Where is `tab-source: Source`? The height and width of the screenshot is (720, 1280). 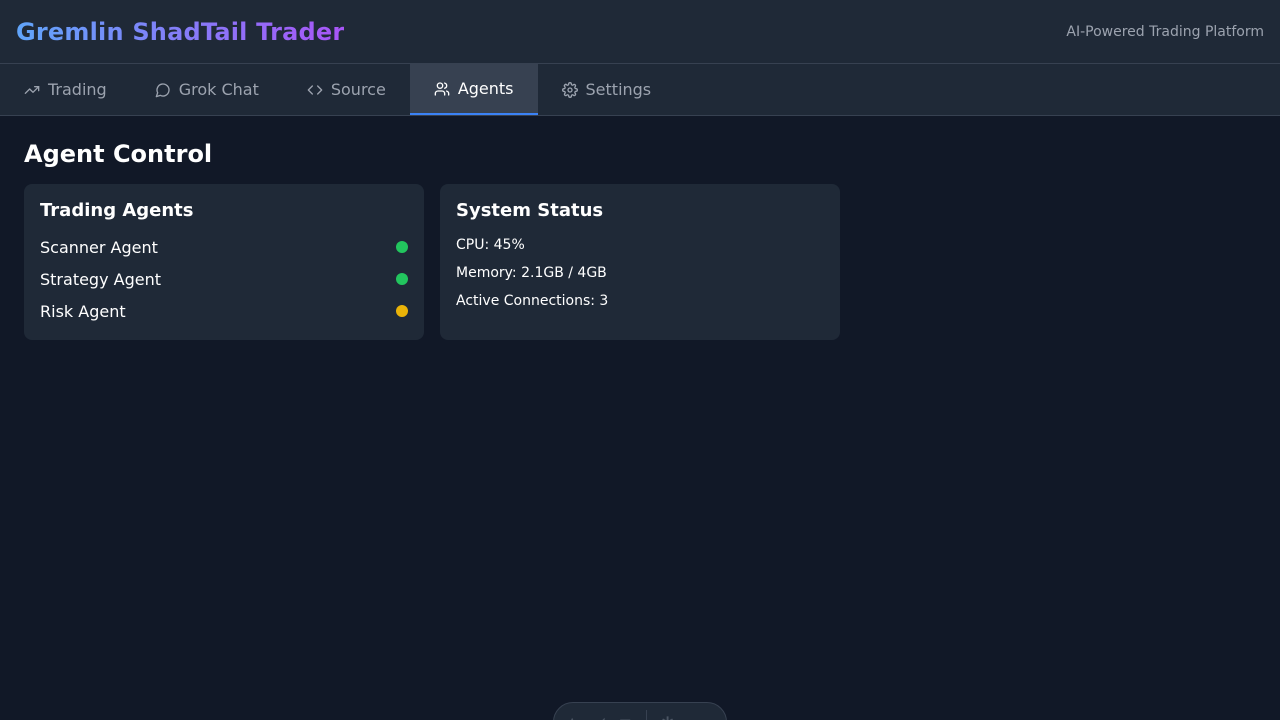
tab-source: Source is located at coordinates (346, 89).